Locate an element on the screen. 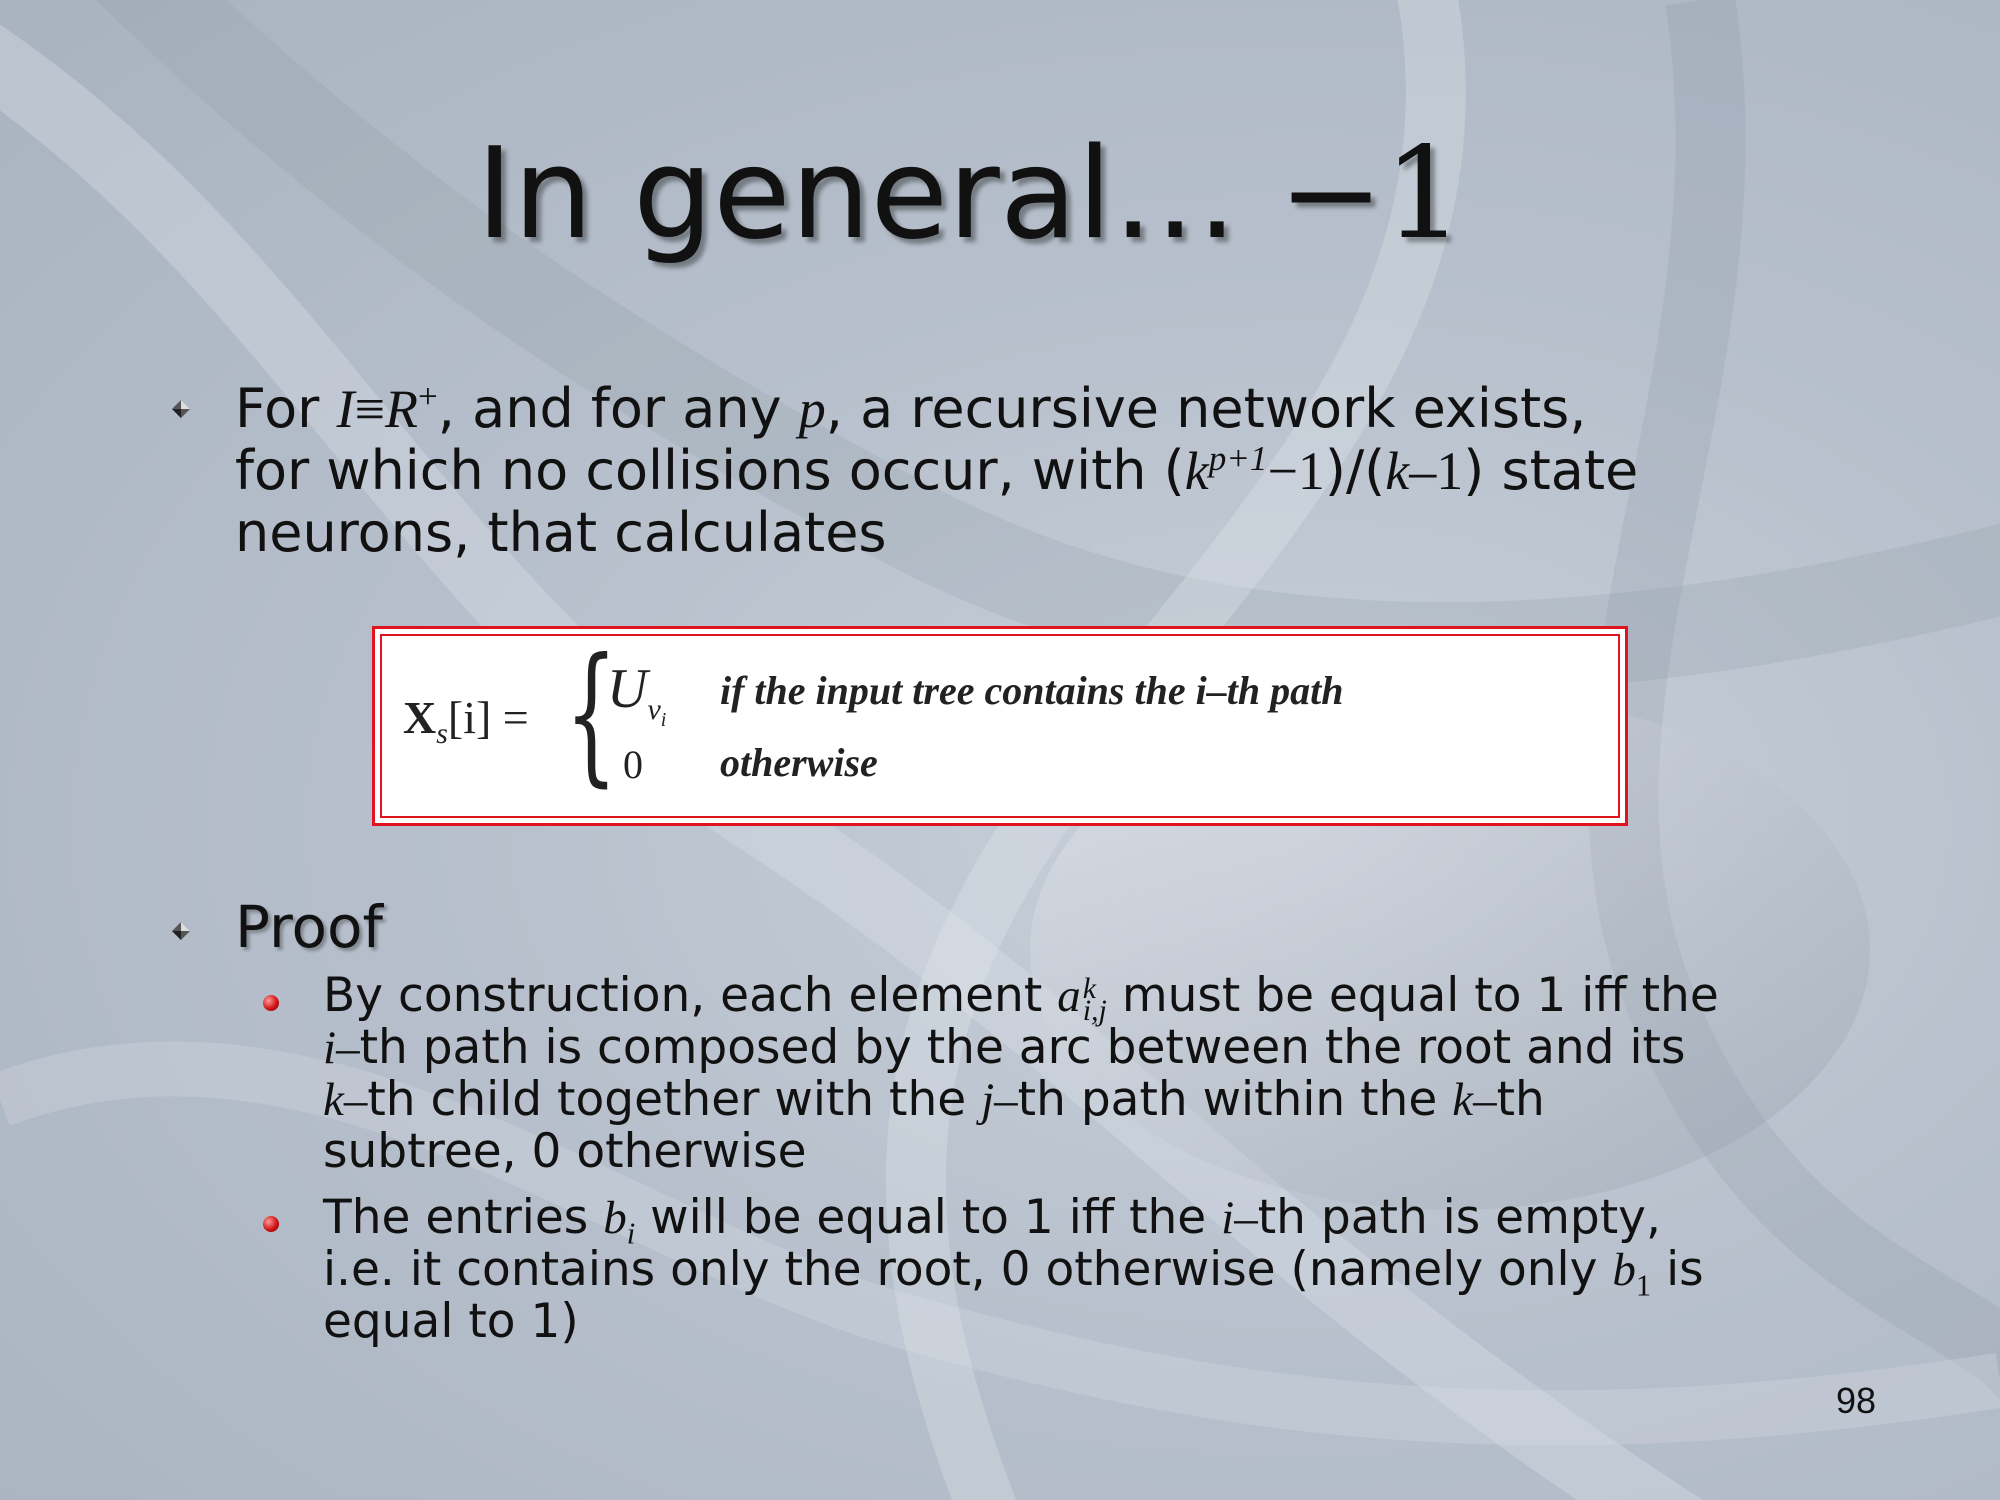  proof-item2-line3: equal to 1) is located at coordinates (451, 1321).